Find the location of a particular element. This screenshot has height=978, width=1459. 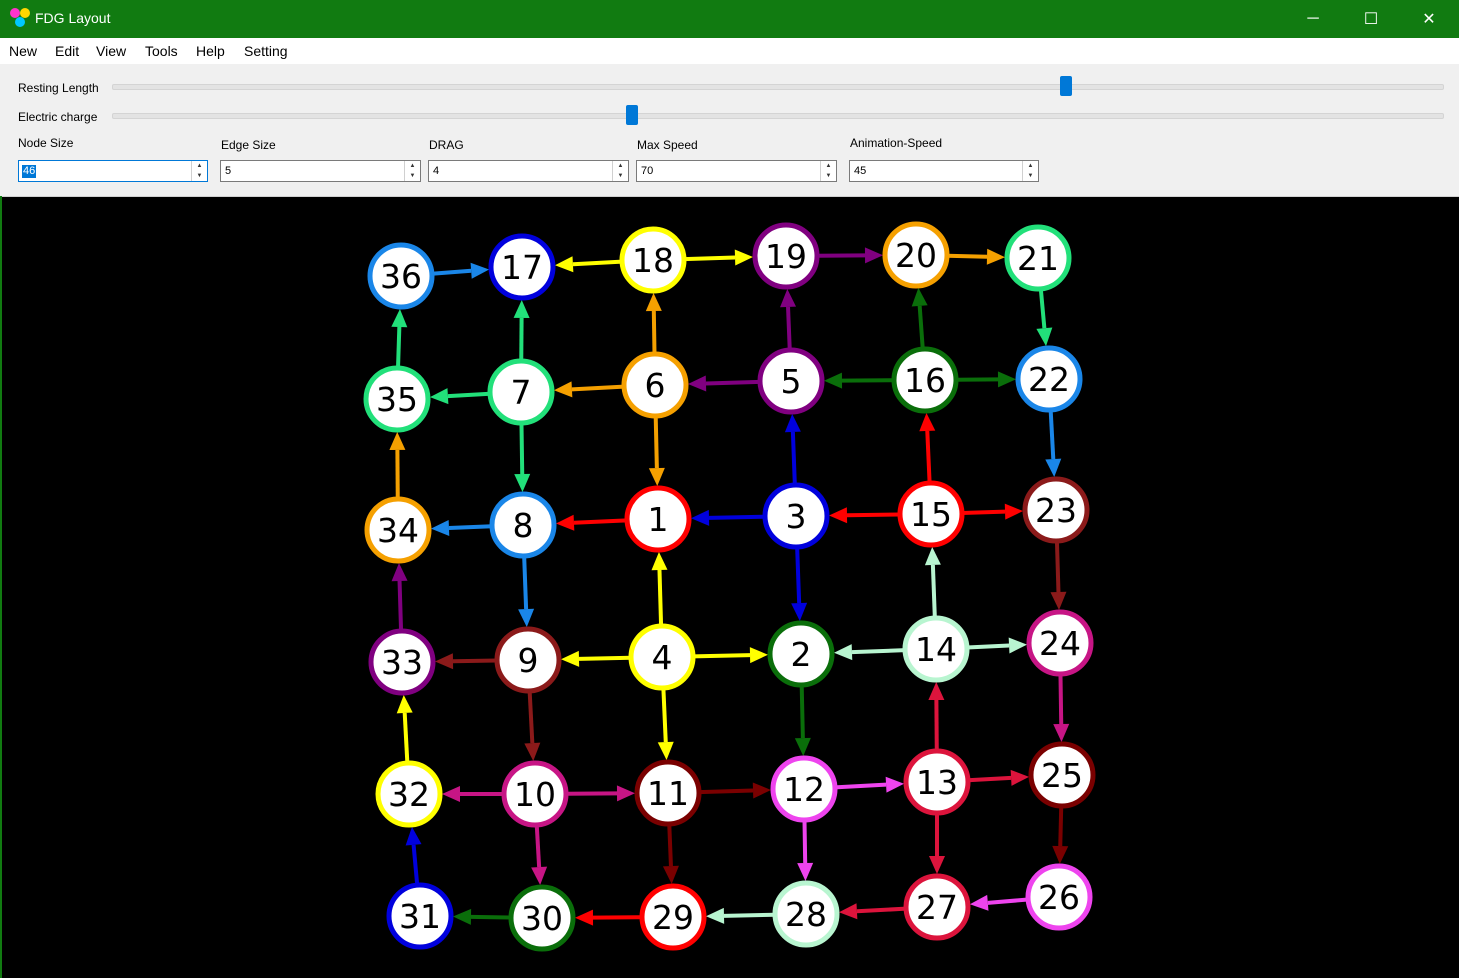

node-26: 26 is located at coordinates (1059, 897).